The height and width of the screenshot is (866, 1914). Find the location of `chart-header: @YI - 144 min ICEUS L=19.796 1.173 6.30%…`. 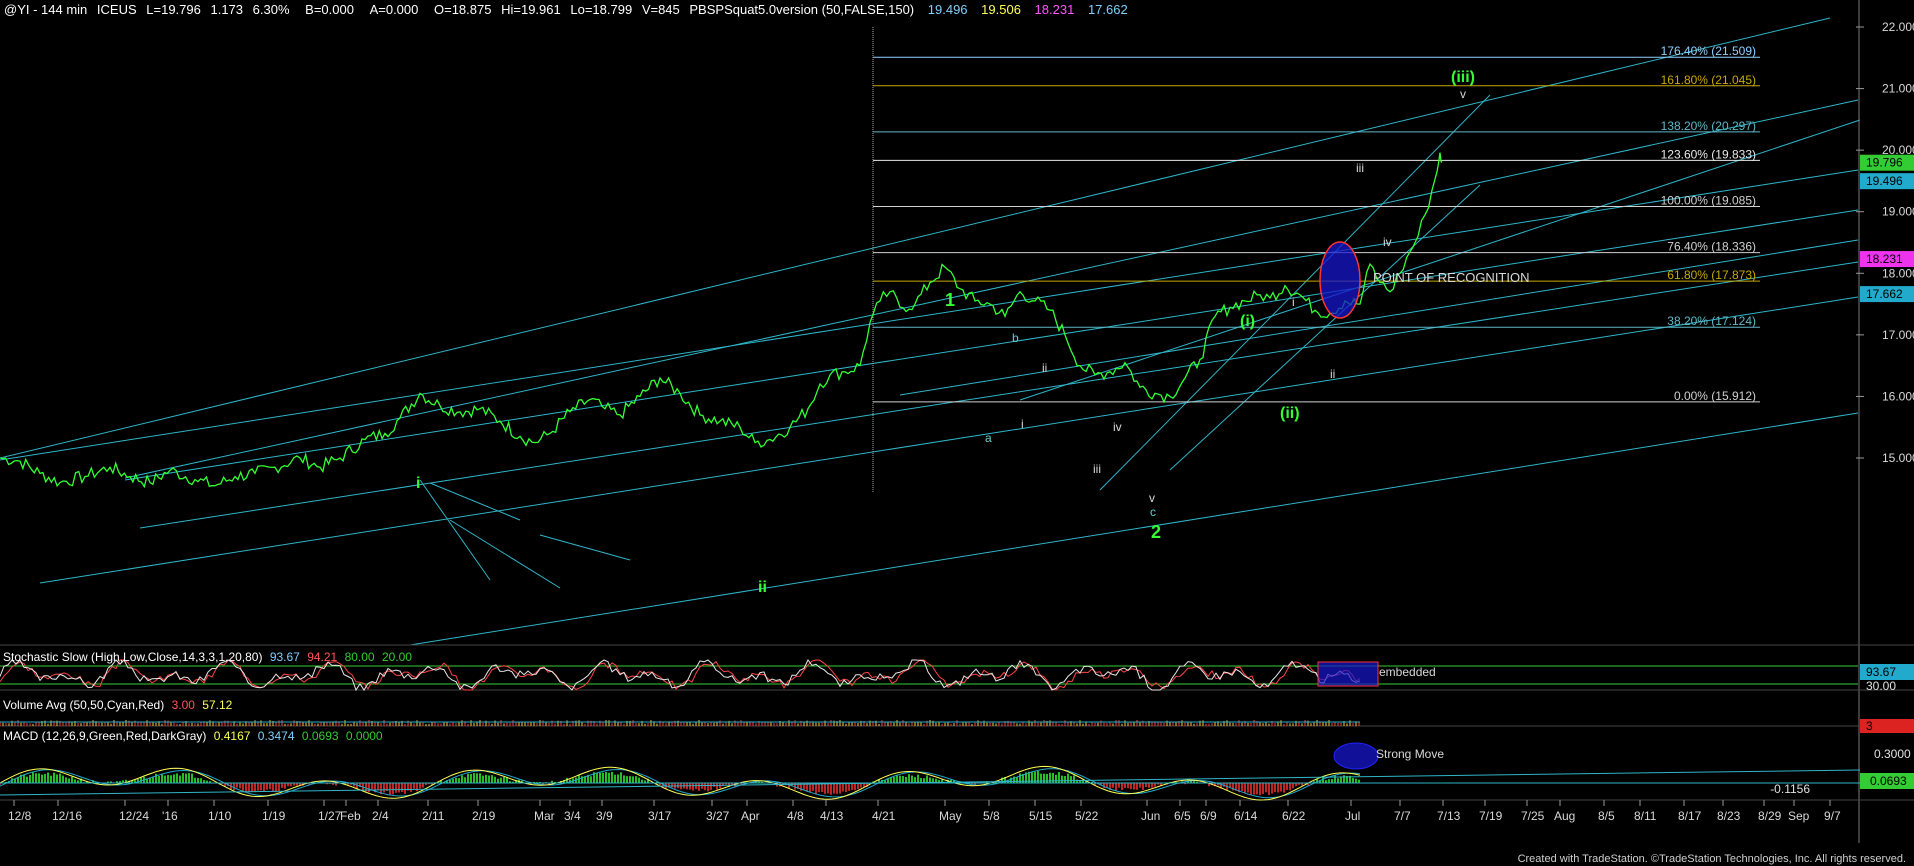

chart-header: @YI - 144 min ICEUS L=19.796 1.173 6.30%… is located at coordinates (566, 9).